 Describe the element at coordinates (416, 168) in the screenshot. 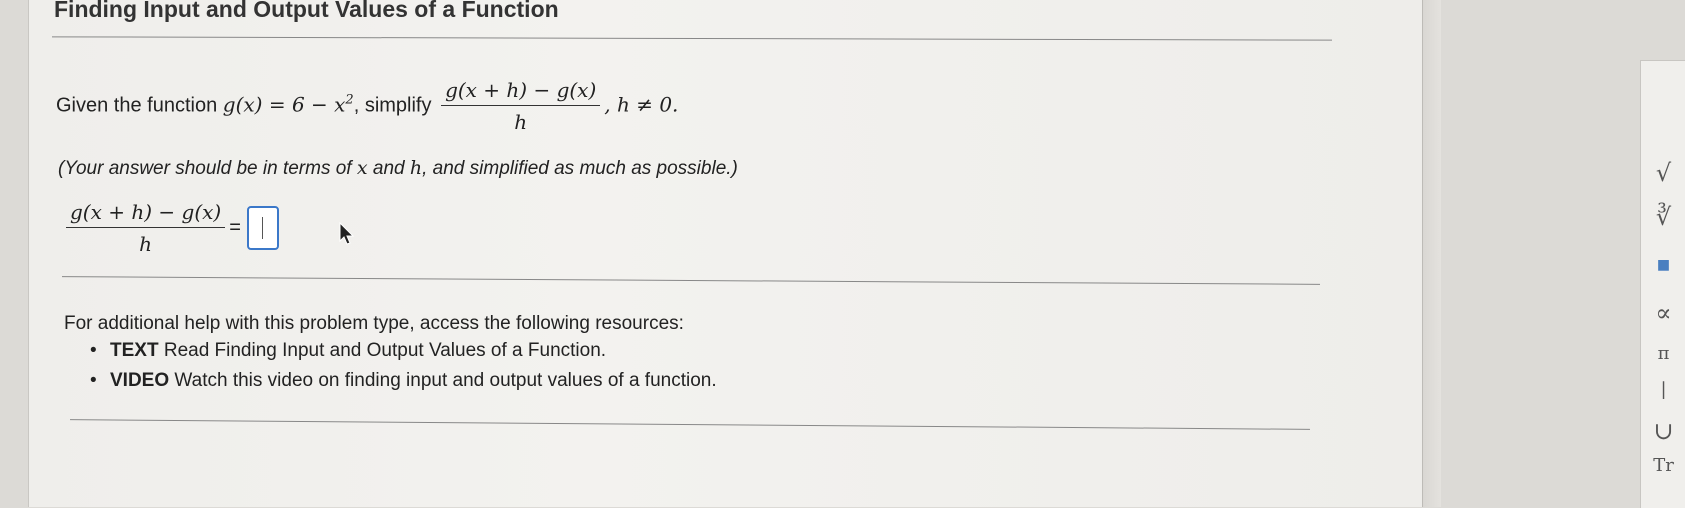

I see `instruction-var-h: h` at that location.